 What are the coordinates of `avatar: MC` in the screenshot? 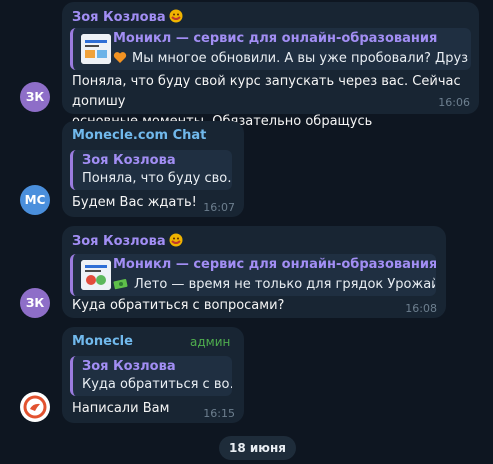 It's located at (35, 200).